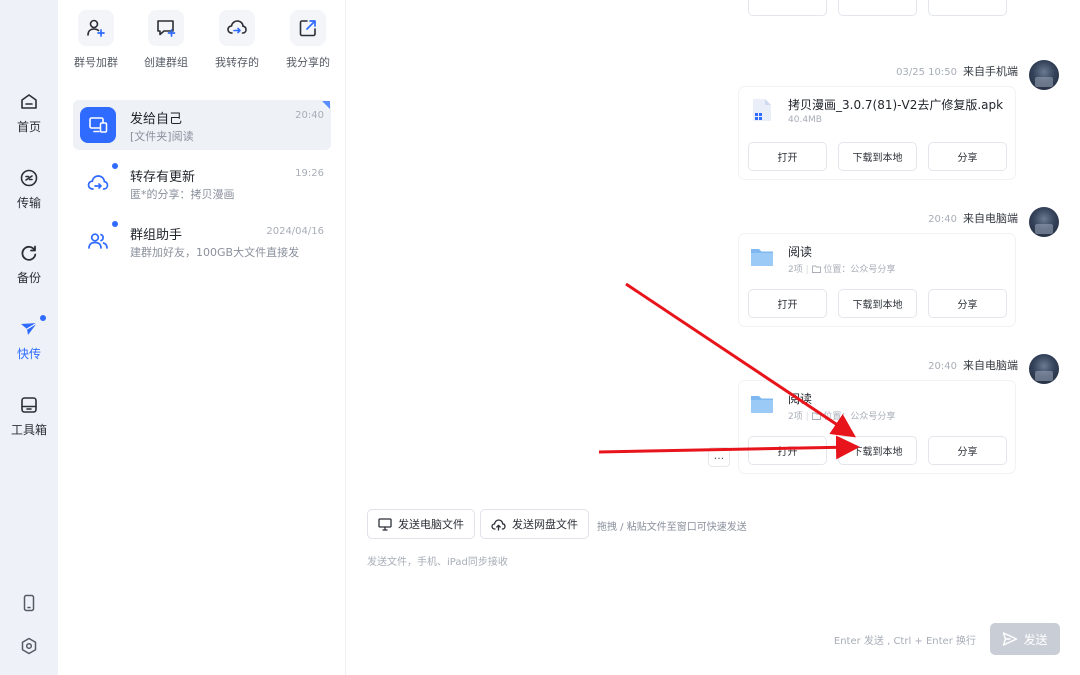  Describe the element at coordinates (816, 269) in the screenshot. I see `location-folder-icon` at that location.